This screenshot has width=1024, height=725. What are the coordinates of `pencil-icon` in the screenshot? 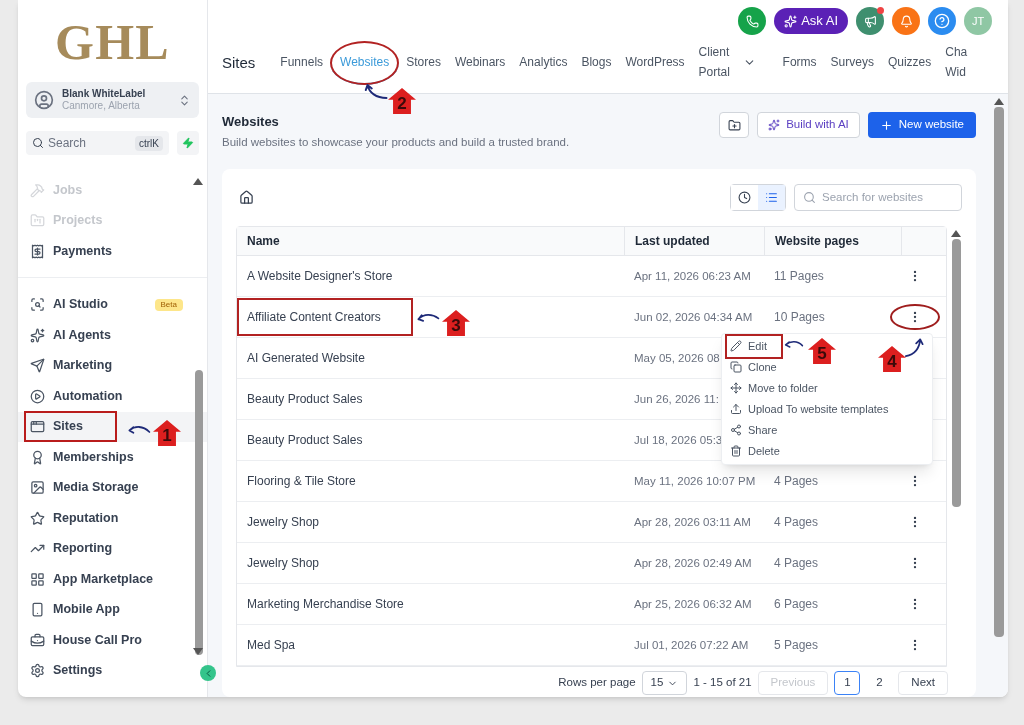 It's located at (736, 346).